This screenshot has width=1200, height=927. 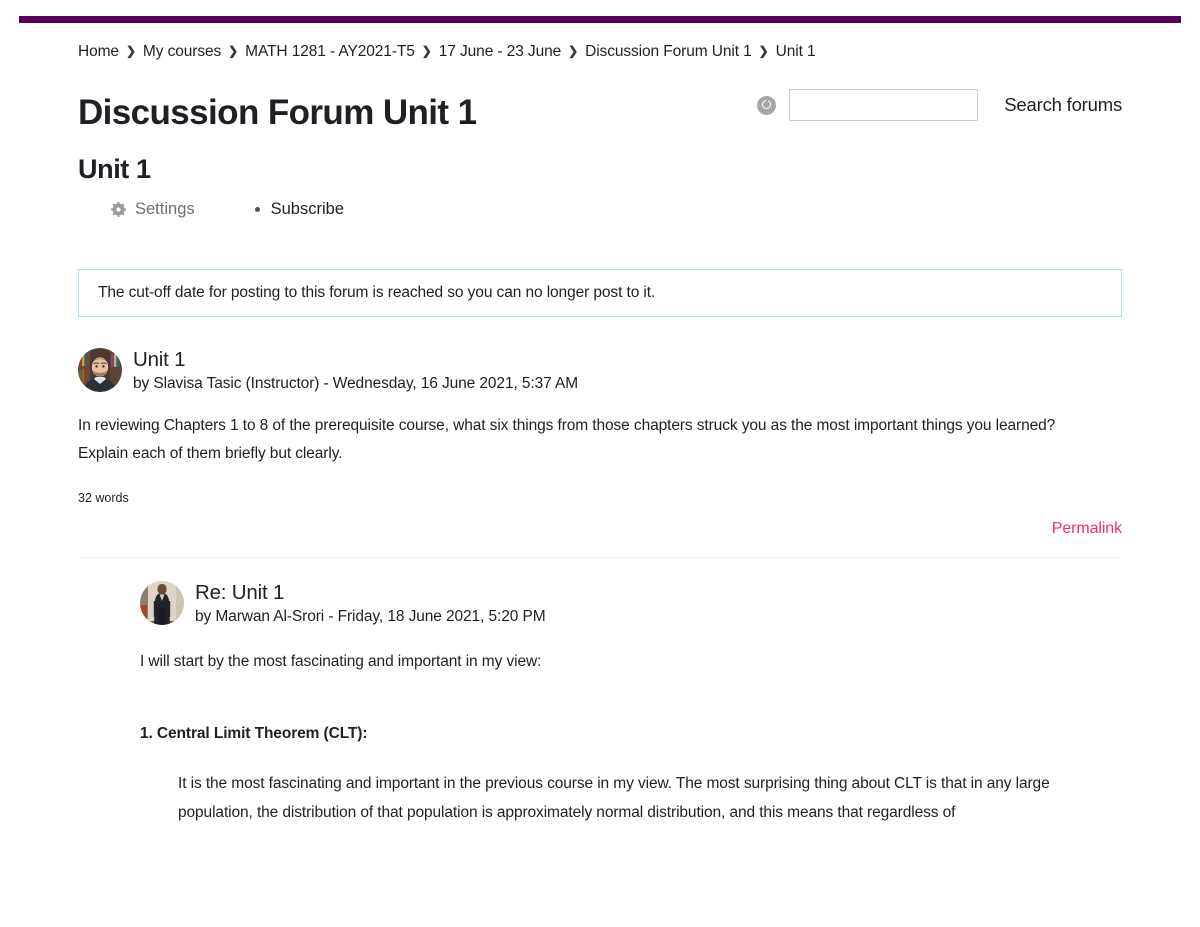 I want to click on gear-icon, so click(x=118, y=210).